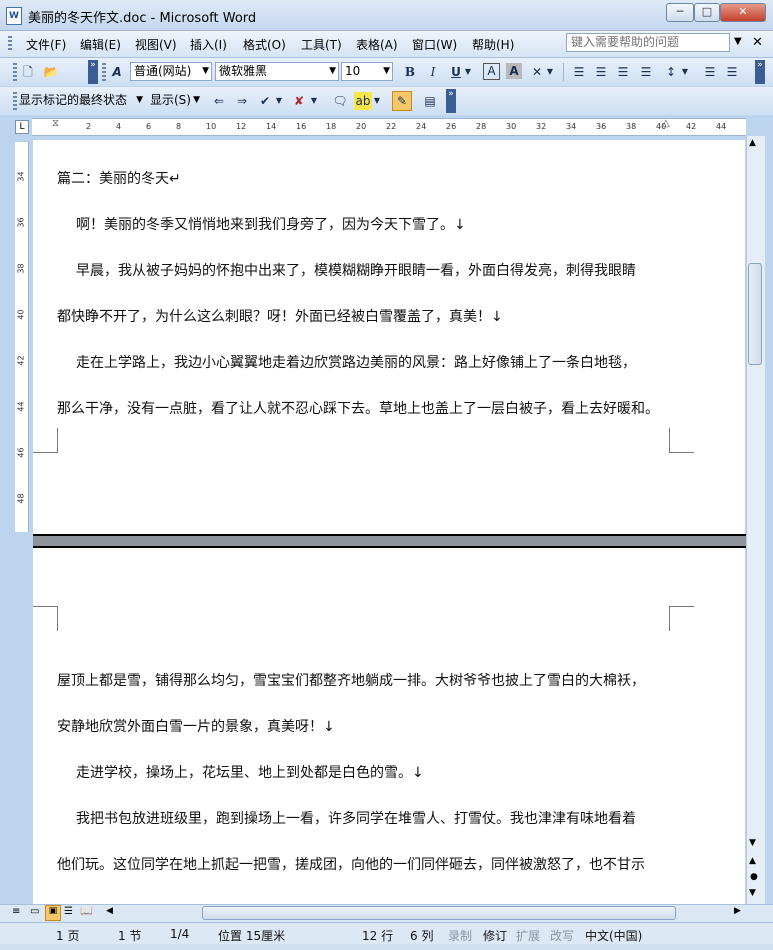 Image resolution: width=773 pixels, height=950 pixels. Describe the element at coordinates (377, 101) in the screenshot. I see `highlight-dropdown-icon: ▼` at that location.